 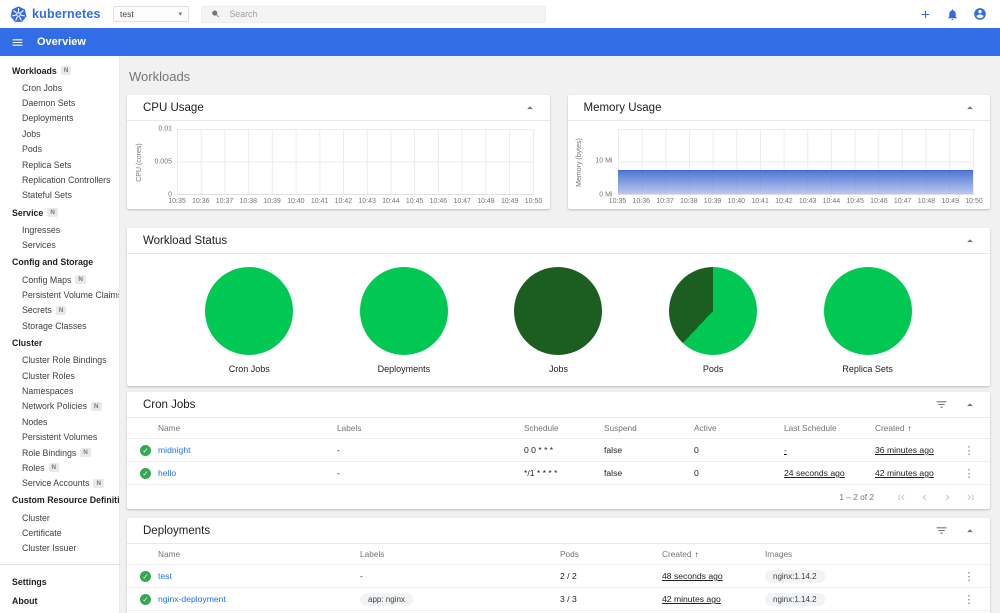 What do you see at coordinates (713, 369) in the screenshot?
I see `pie-label: Pods` at bounding box center [713, 369].